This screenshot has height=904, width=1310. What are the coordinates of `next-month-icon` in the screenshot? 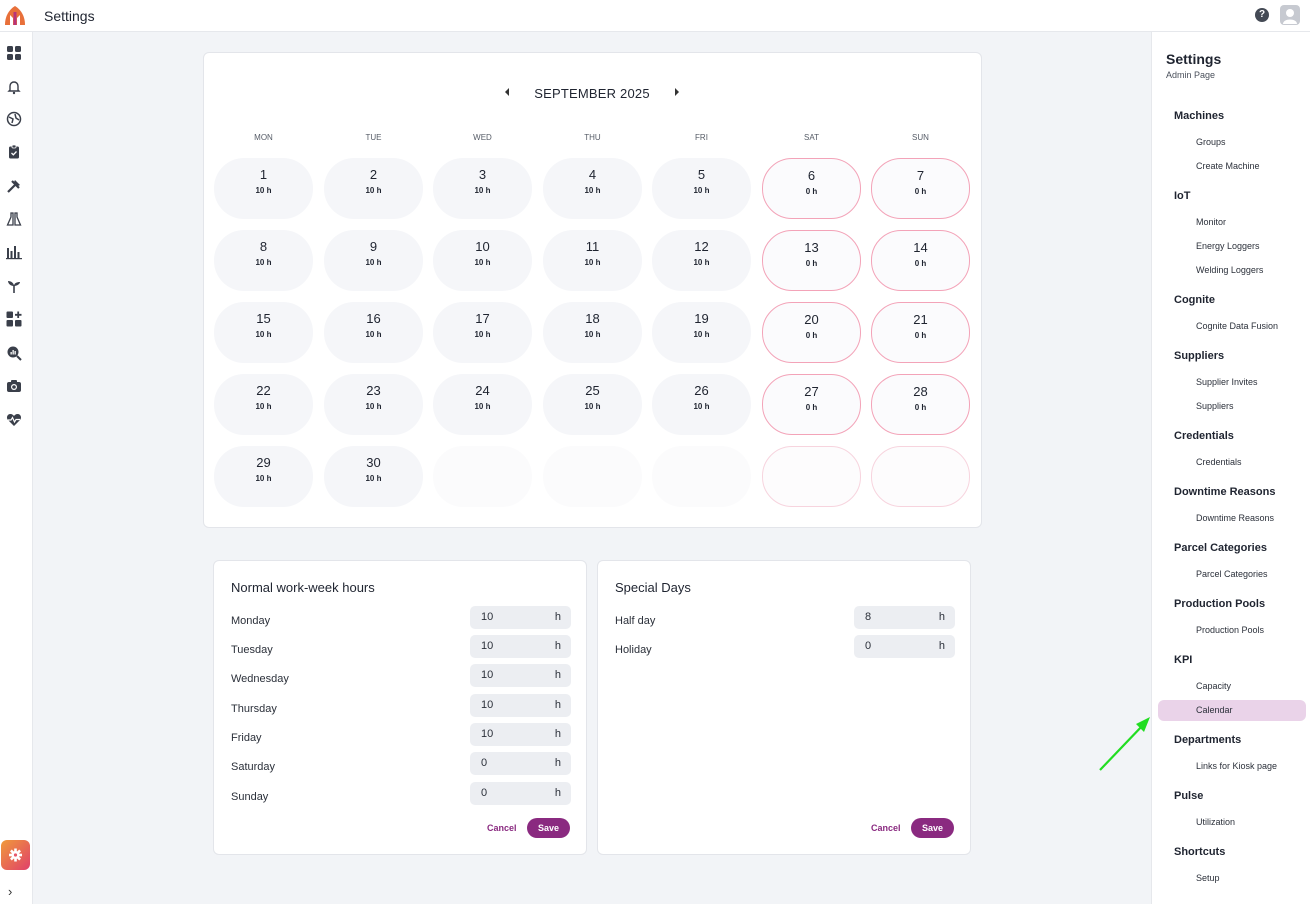 It's located at (677, 92).